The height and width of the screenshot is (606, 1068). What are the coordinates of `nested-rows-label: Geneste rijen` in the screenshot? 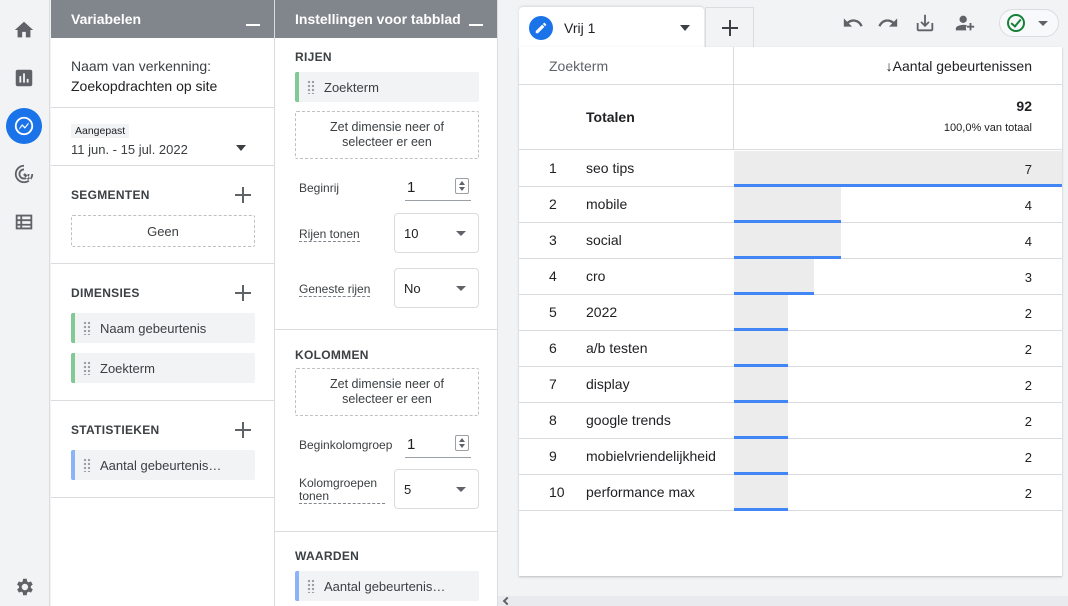 It's located at (335, 289).